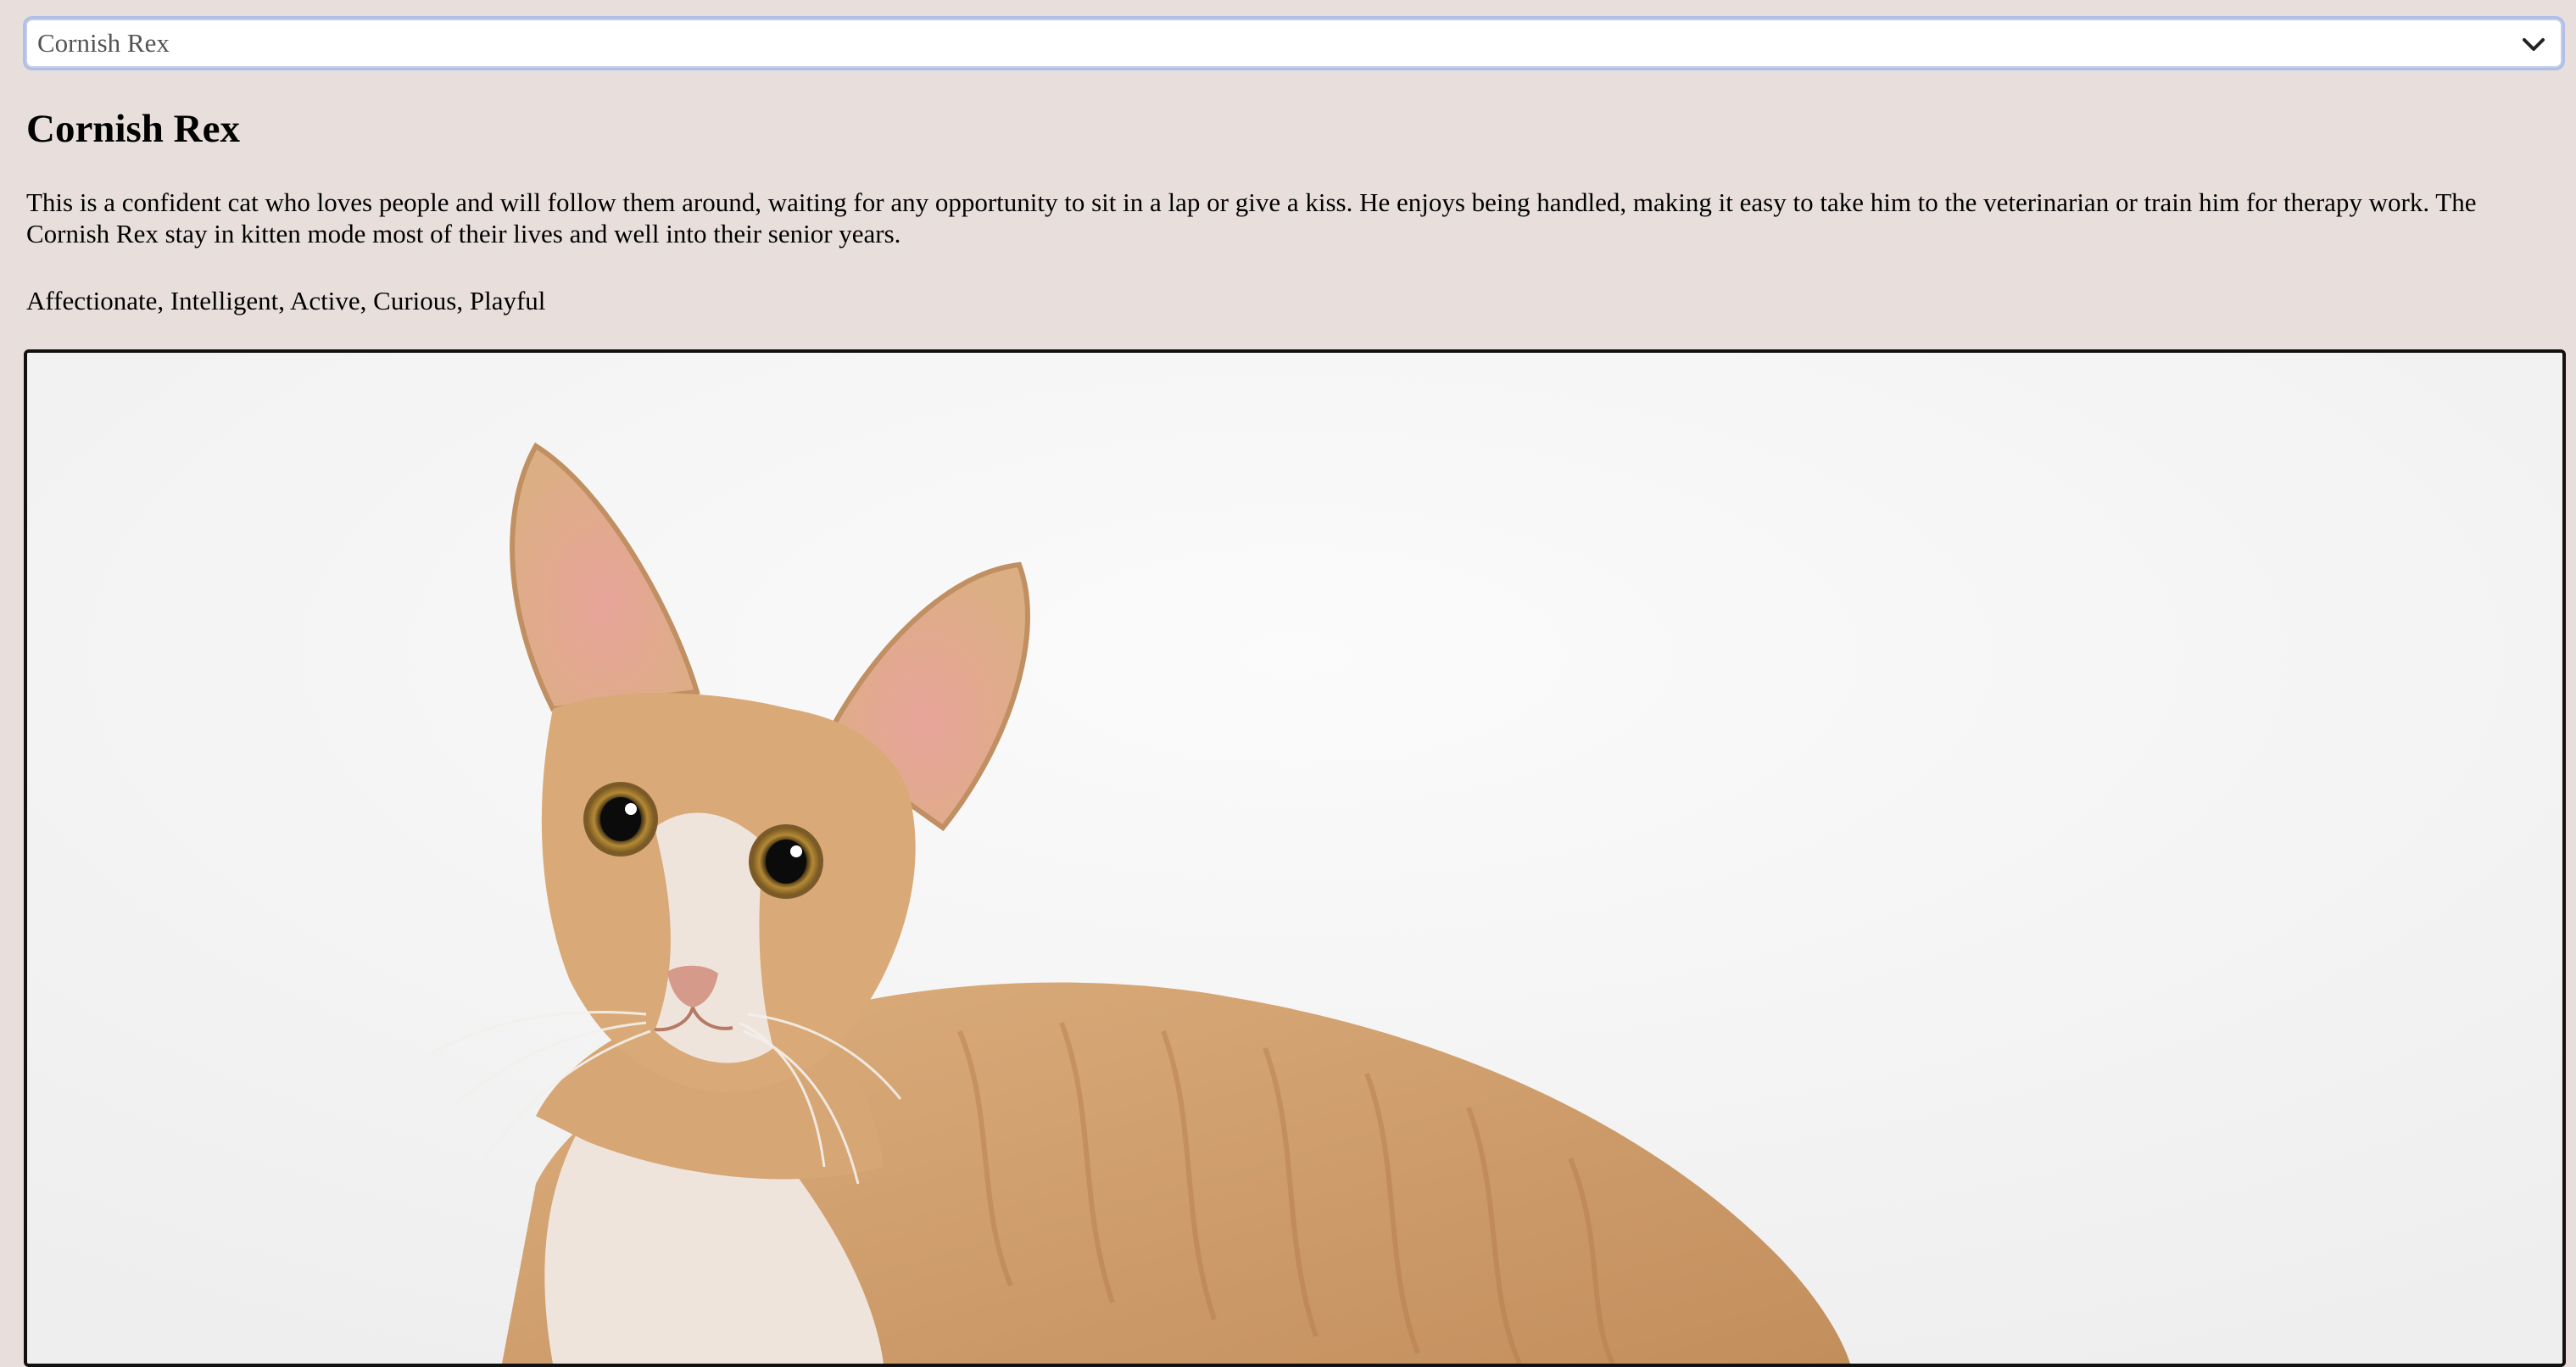  I want to click on breed-title: Cornish Rex, so click(133, 129).